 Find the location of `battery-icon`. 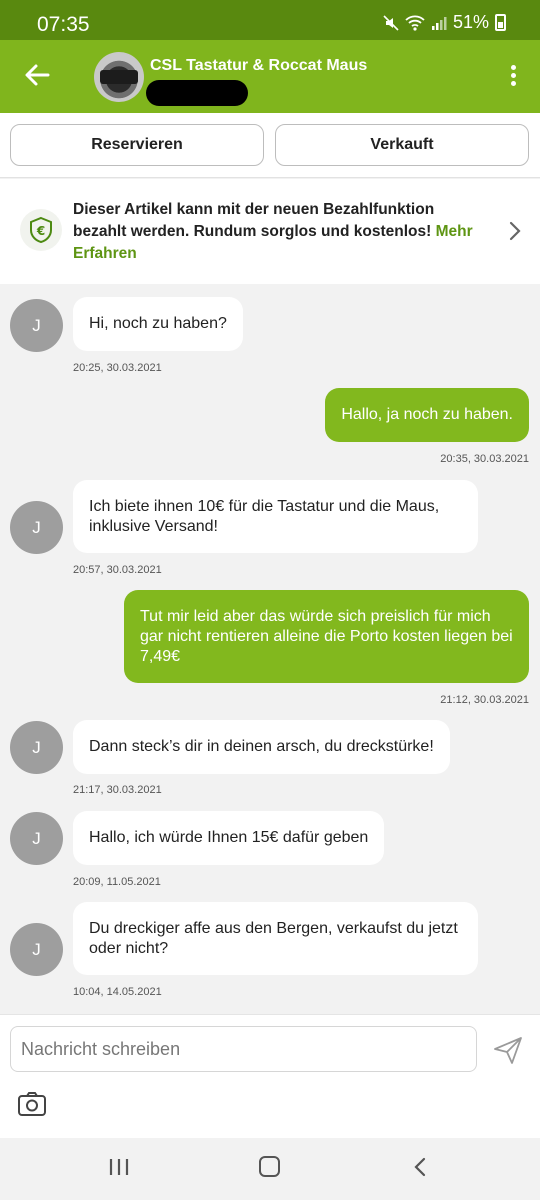

battery-icon is located at coordinates (500, 22).